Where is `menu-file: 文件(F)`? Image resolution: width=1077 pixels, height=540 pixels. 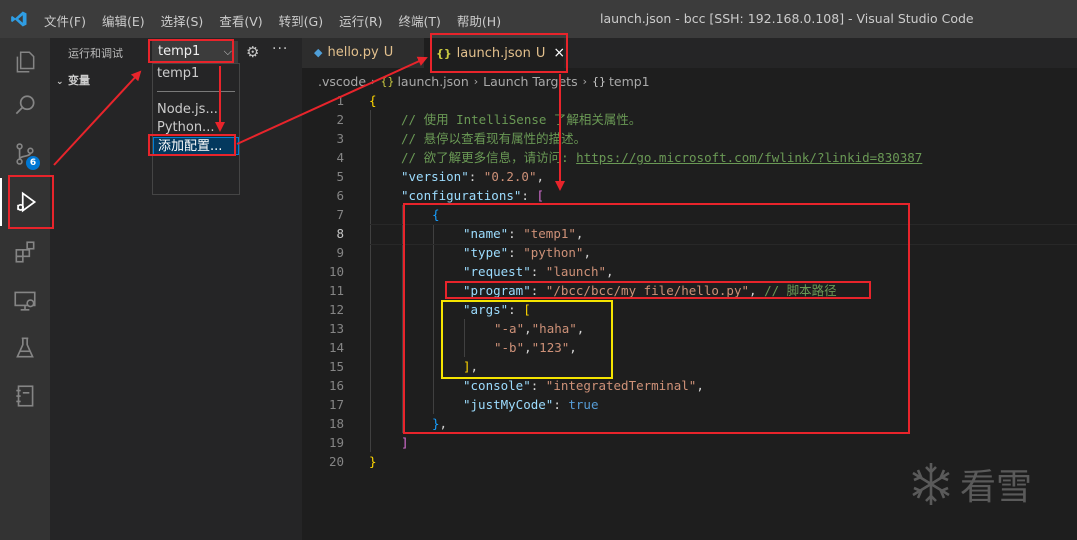 menu-file: 文件(F) is located at coordinates (65, 20).